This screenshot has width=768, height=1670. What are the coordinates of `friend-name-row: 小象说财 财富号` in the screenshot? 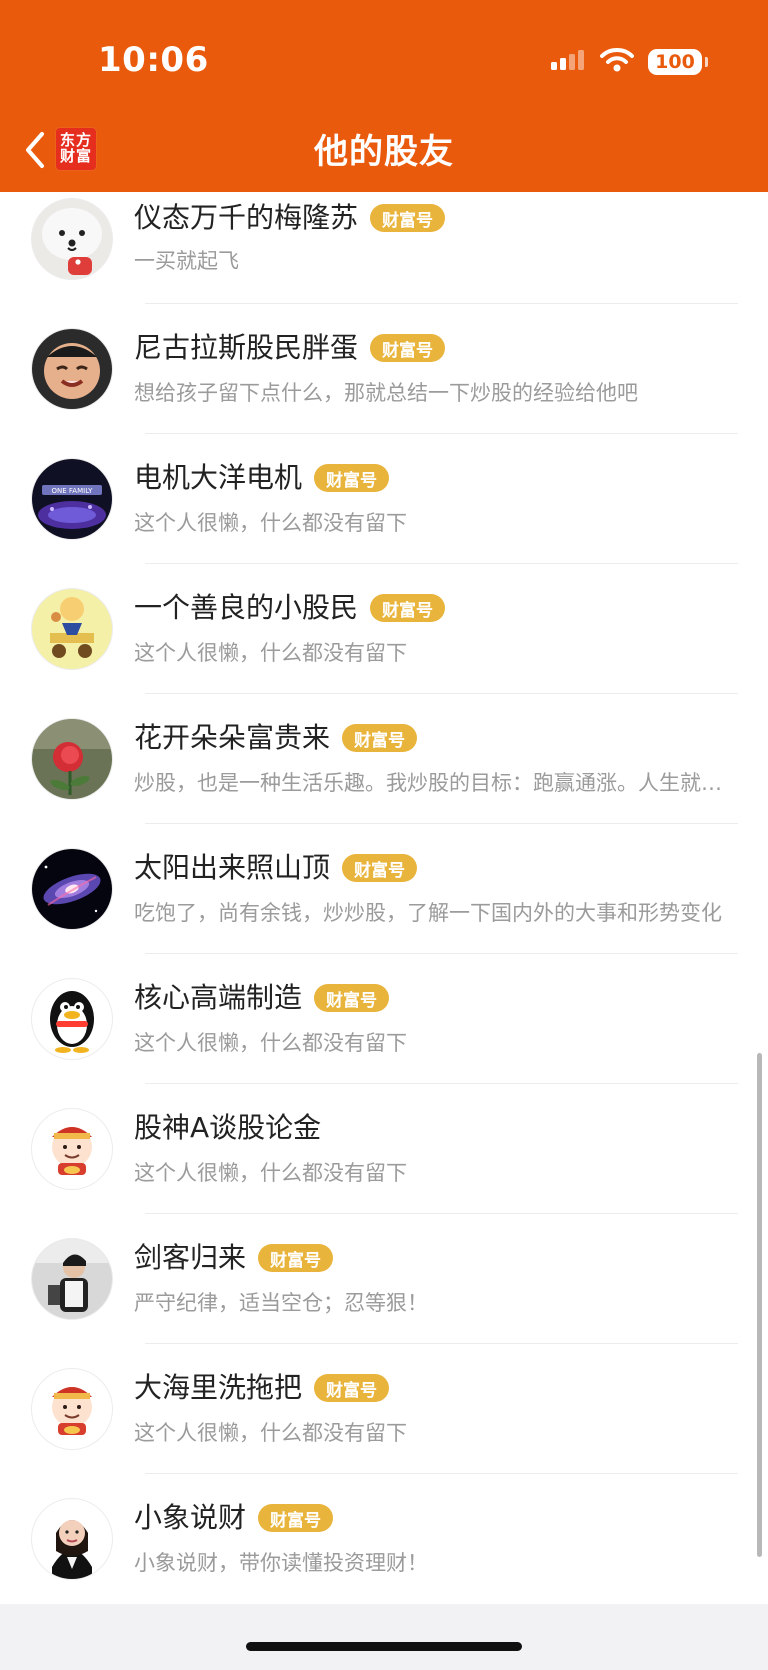 It's located at (234, 1518).